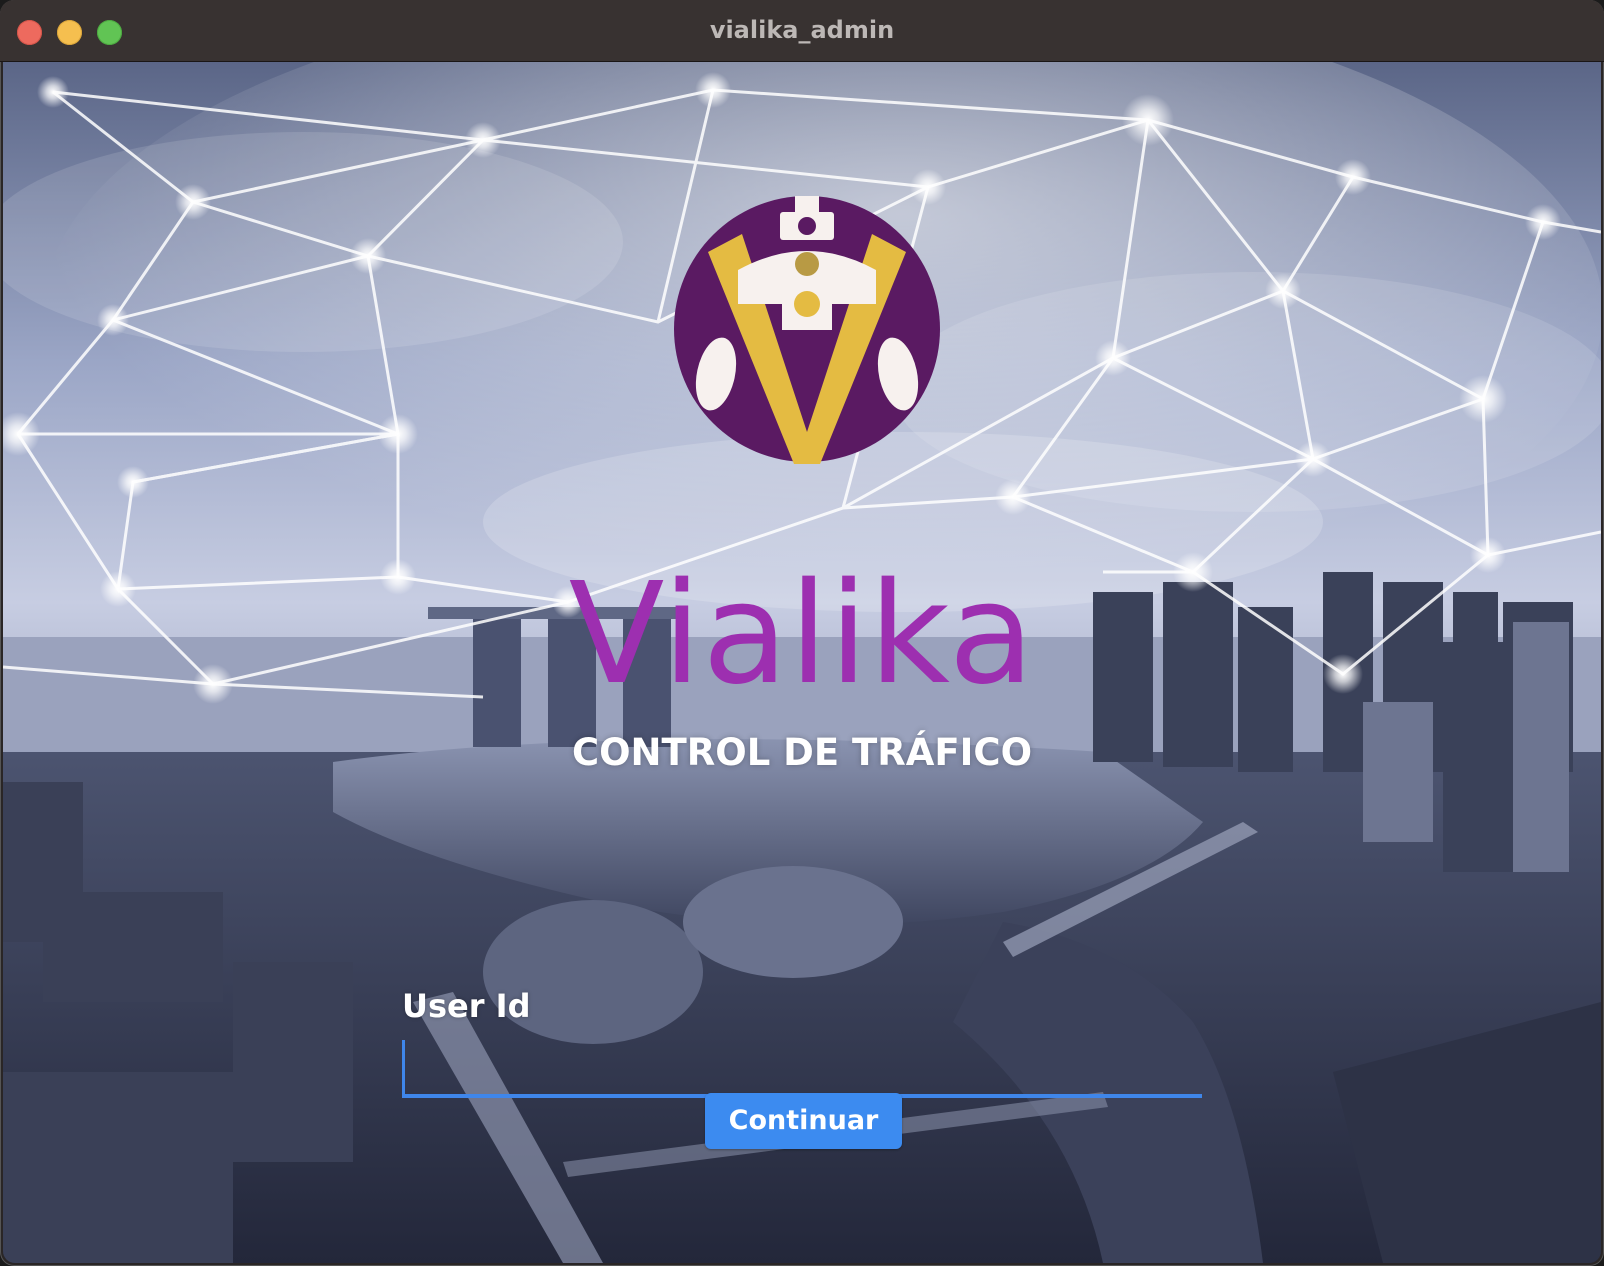 The height and width of the screenshot is (1266, 1604). I want to click on user-id-label: User Id, so click(466, 1006).